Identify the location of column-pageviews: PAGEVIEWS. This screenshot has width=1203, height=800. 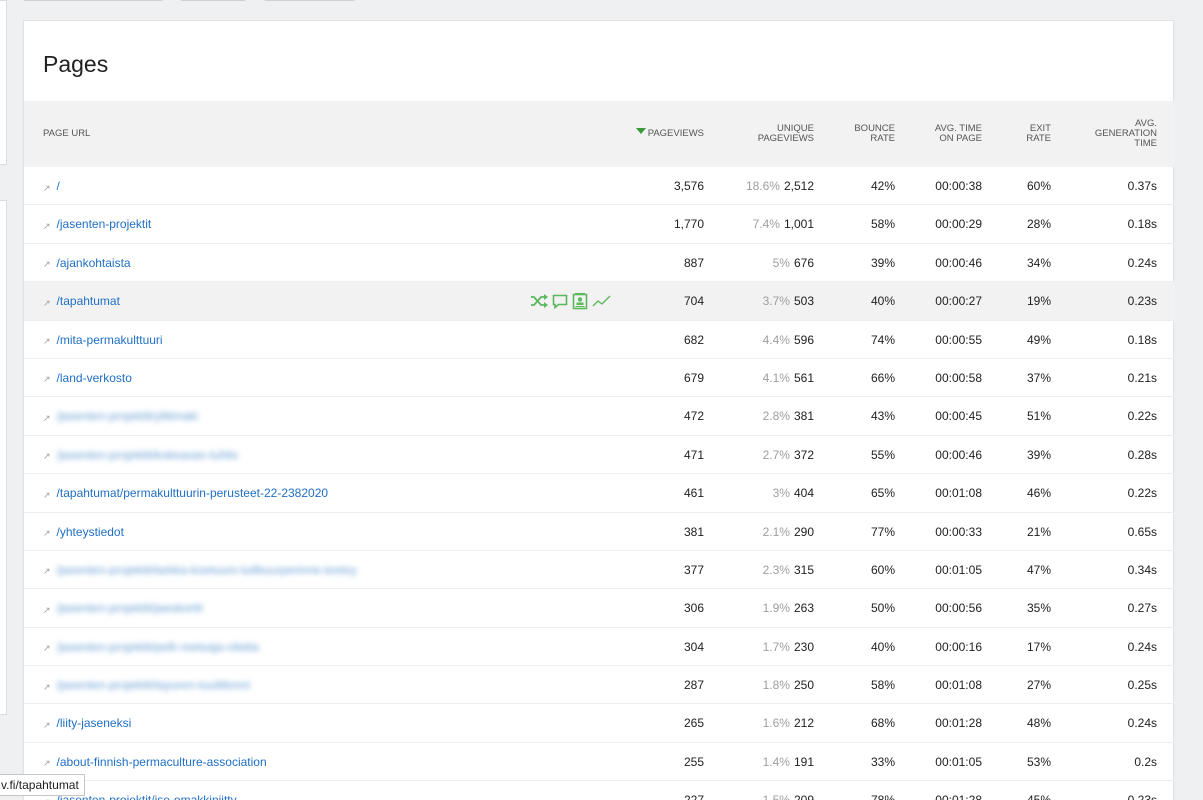
(669, 134).